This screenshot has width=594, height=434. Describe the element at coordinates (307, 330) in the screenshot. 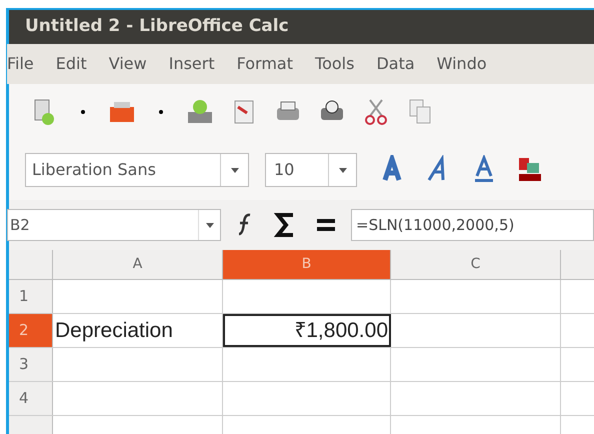

I see `number-cell: ₹1,800.00` at that location.